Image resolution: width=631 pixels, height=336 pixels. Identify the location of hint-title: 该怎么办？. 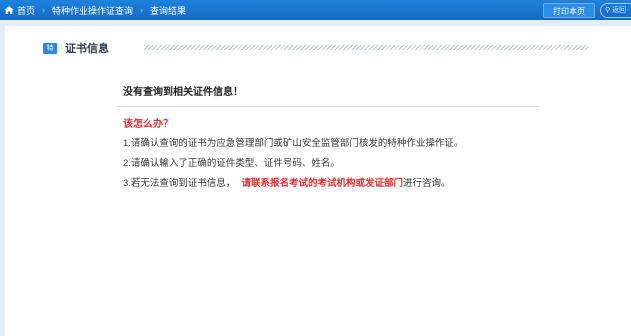
(148, 124).